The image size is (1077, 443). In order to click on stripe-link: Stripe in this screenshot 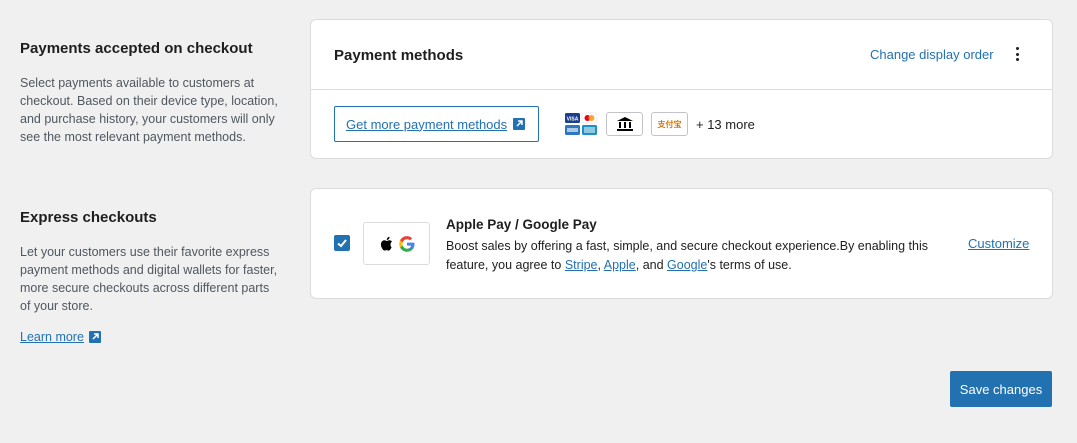, I will do `click(581, 265)`.